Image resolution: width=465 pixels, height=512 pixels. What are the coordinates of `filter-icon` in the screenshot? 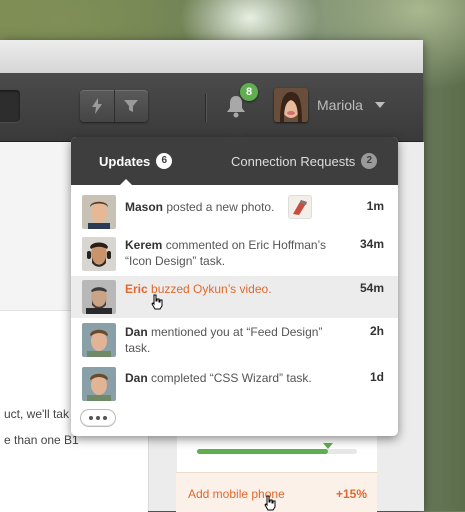 It's located at (131, 106).